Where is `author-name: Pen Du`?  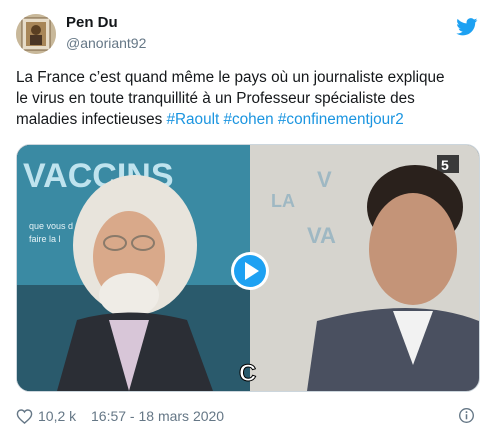 author-name: Pen Du is located at coordinates (92, 22).